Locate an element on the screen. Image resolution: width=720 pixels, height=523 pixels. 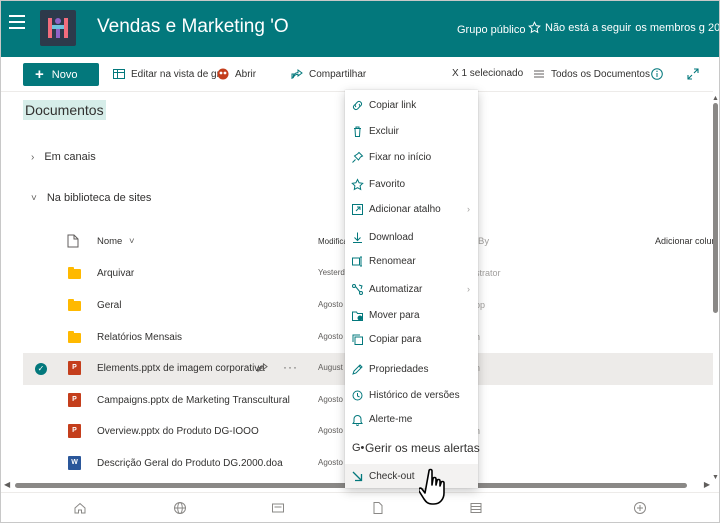
file-name: Geral is located at coordinates (109, 305).